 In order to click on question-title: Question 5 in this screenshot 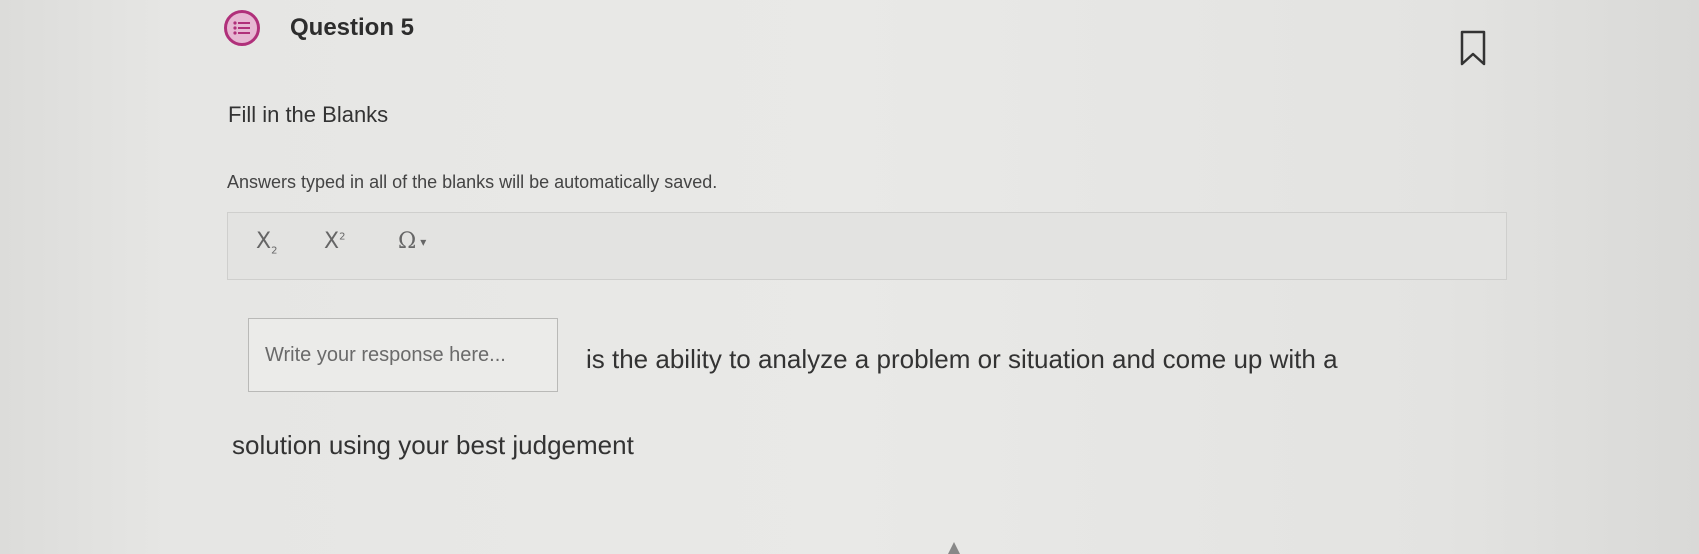, I will do `click(352, 27)`.